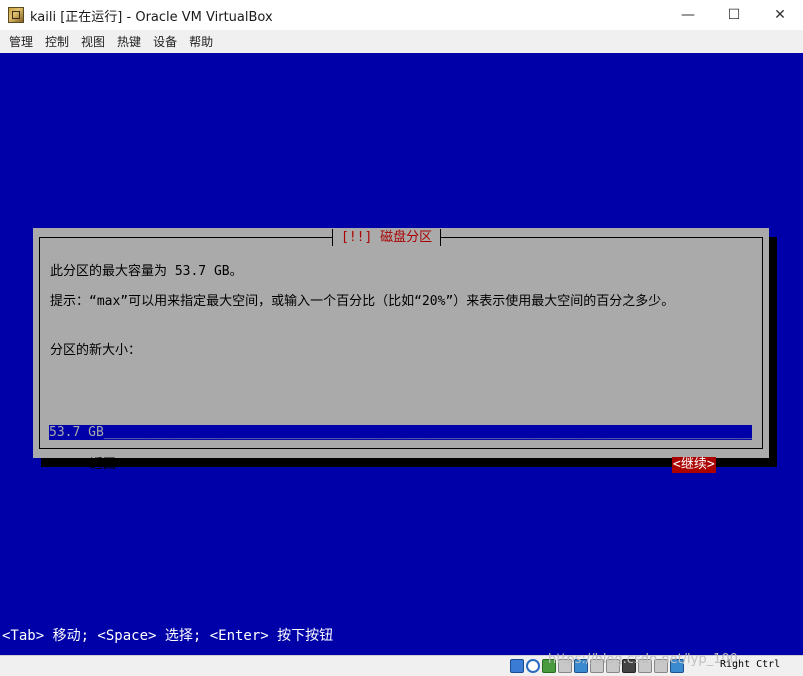 This screenshot has height=676, width=803. What do you see at coordinates (151, 17) in the screenshot?
I see `window-title: kaili [正在运行] - Oracle VM VirtualBox` at bounding box center [151, 17].